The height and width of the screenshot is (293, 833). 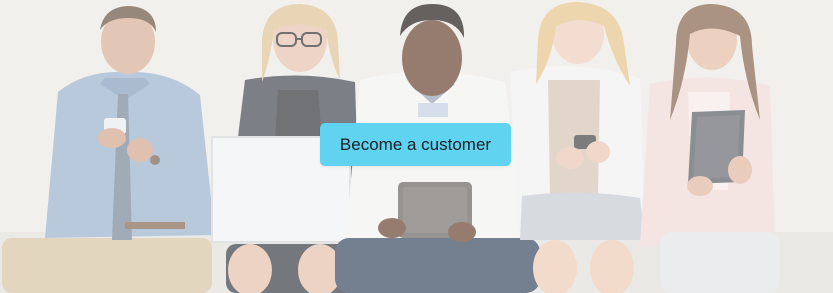 I want to click on become-customer-button: Become a customer, so click(x=415, y=144).